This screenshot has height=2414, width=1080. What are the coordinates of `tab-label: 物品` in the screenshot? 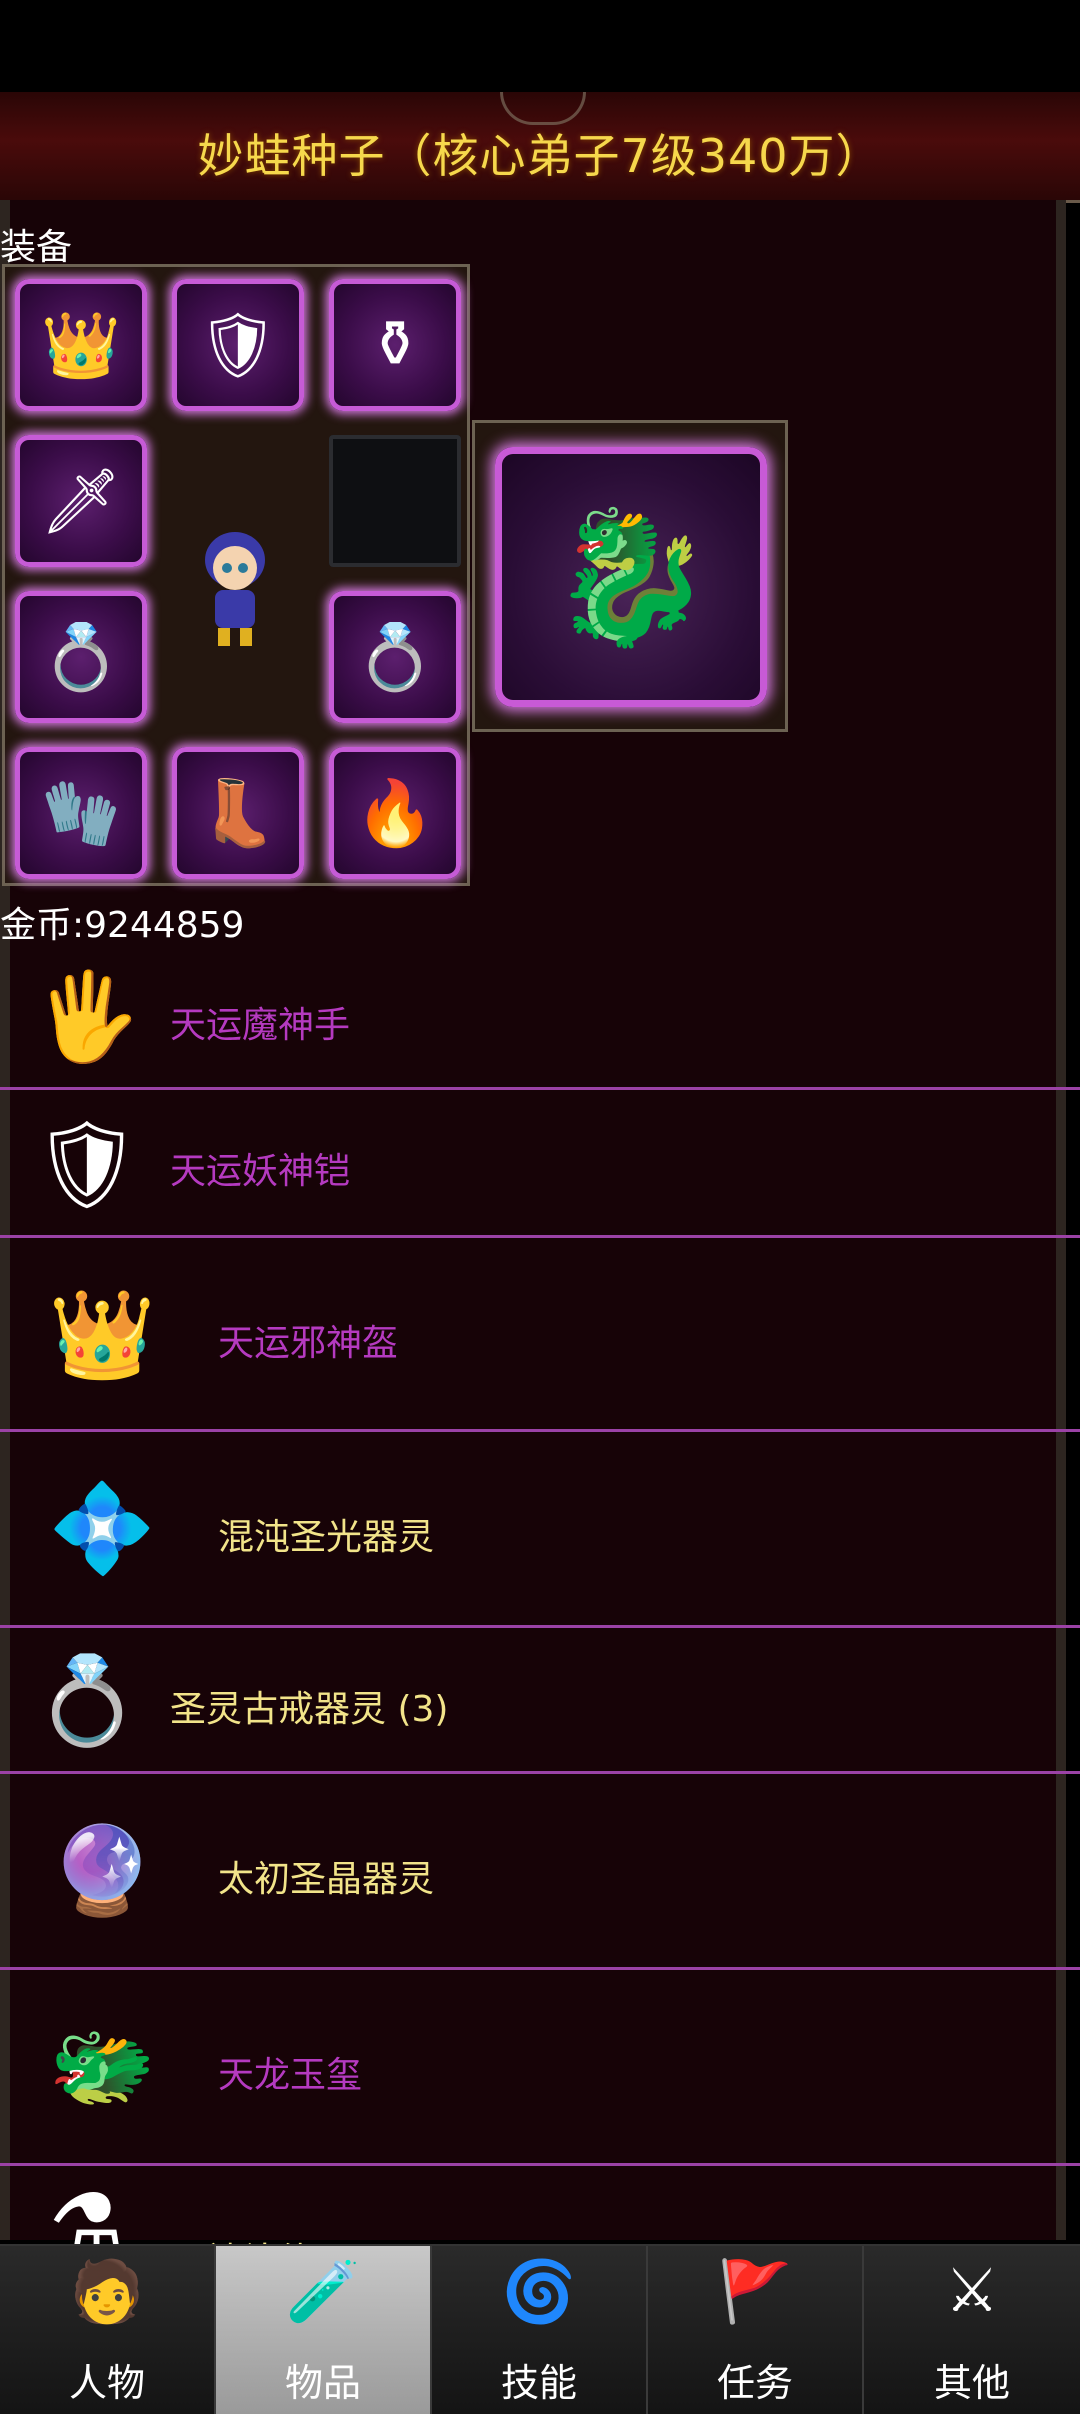 It's located at (322, 2383).